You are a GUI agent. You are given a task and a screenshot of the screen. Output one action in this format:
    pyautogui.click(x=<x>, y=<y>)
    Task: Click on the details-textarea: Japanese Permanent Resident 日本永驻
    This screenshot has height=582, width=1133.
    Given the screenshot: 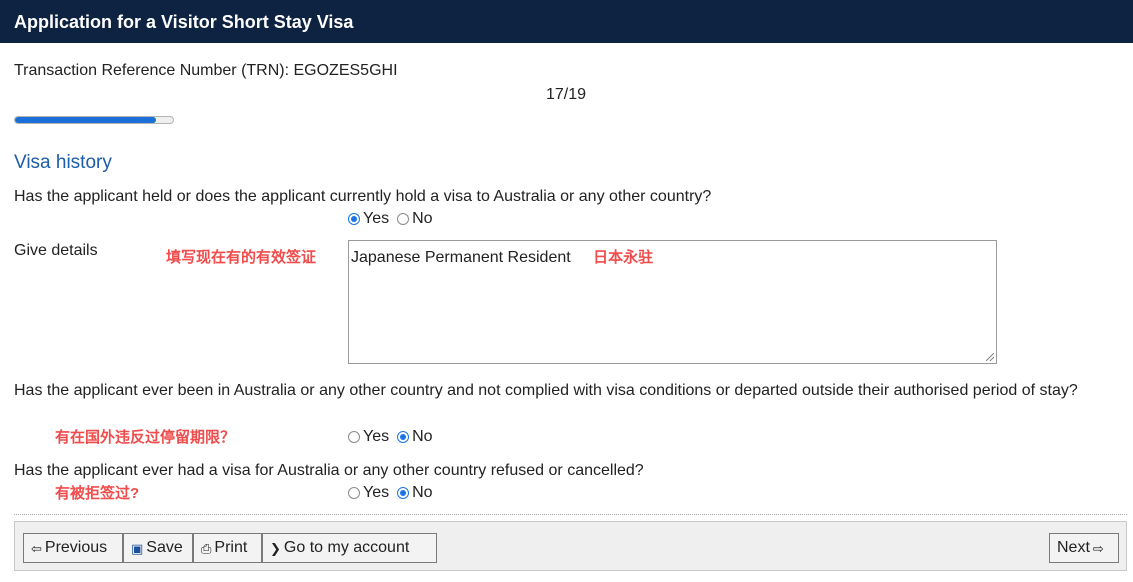 What is the action you would take?
    pyautogui.click(x=672, y=302)
    